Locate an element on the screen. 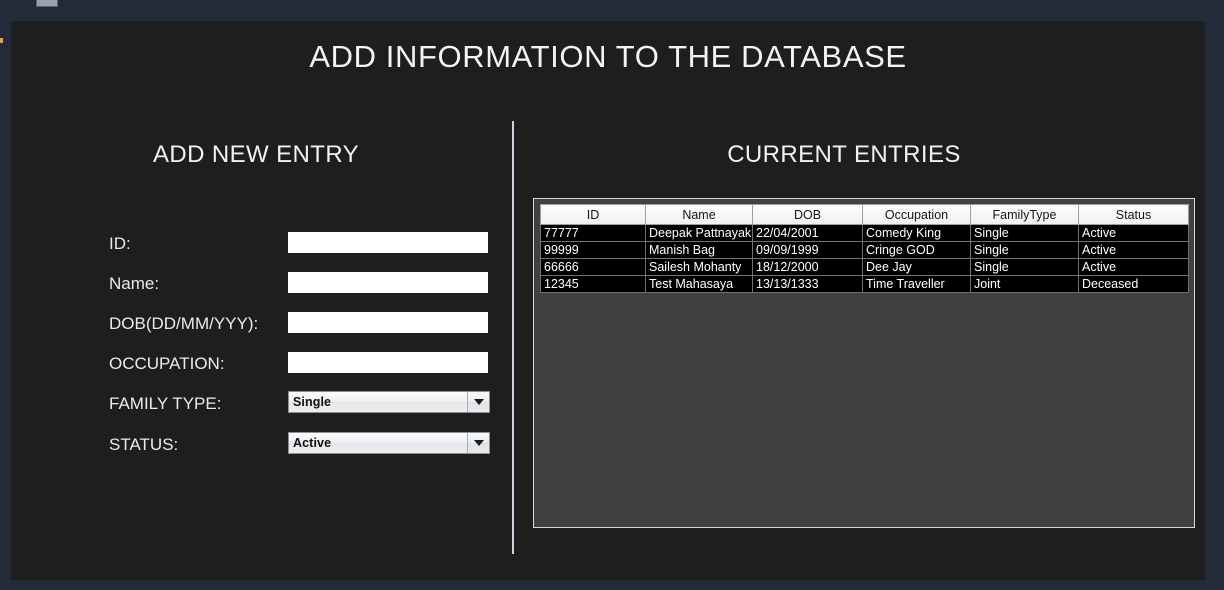 This screenshot has width=1224, height=590. page-title: ADD INFORMATION TO THE DATABASE is located at coordinates (608, 56).